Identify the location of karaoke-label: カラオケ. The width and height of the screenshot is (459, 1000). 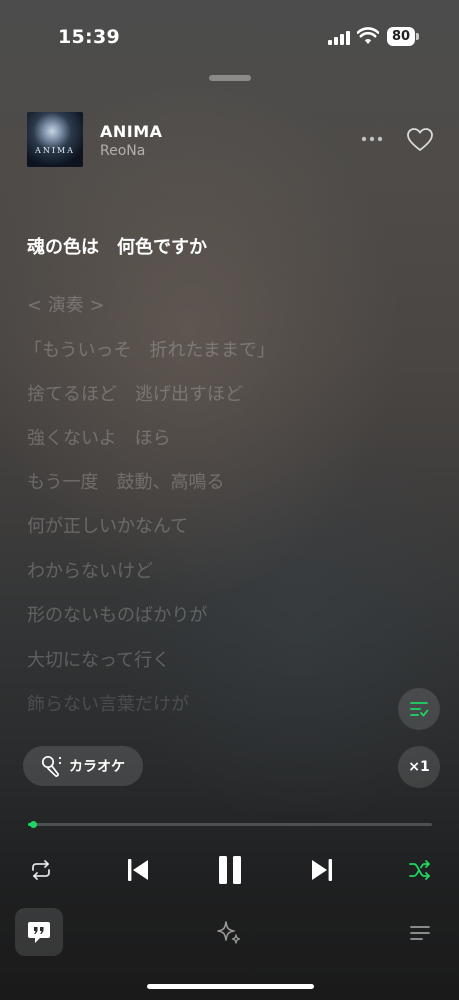
(97, 767).